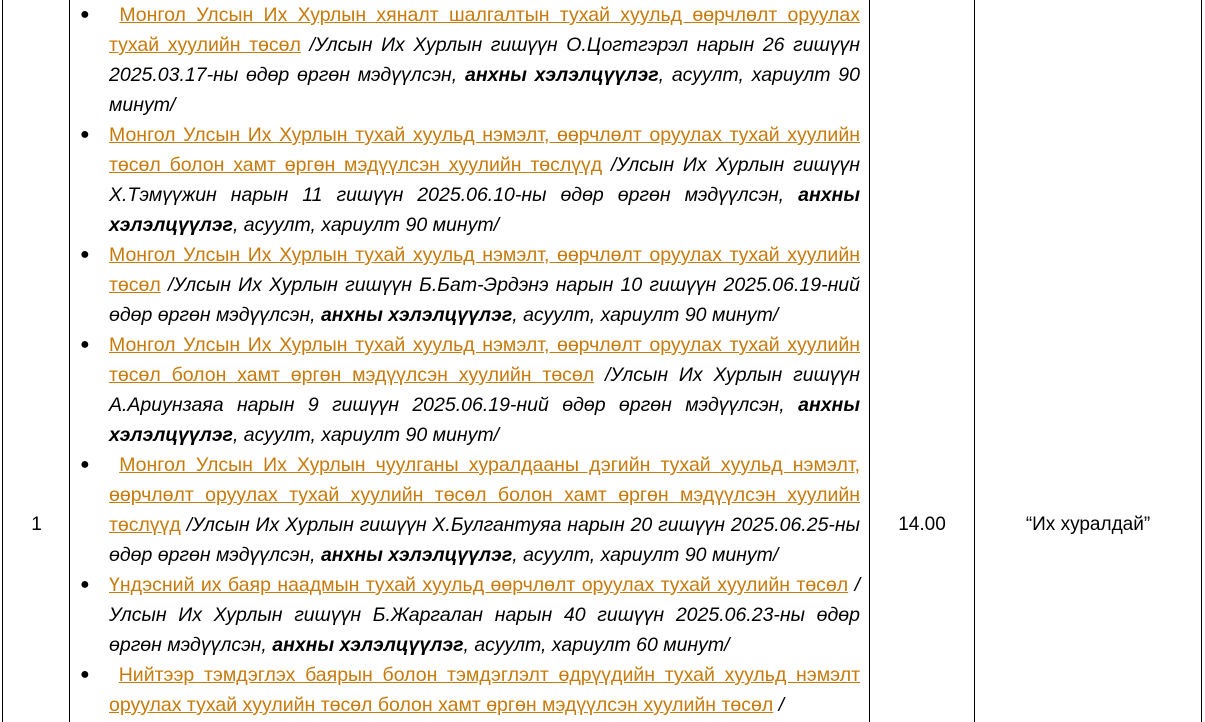  I want to click on description-text: /, so click(779, 705).